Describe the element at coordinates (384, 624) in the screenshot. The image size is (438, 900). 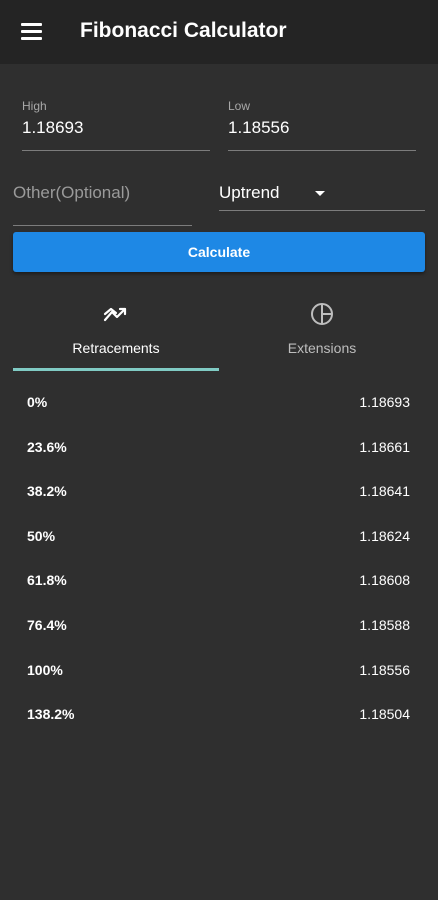
I see `level-value: 1.18588` at that location.